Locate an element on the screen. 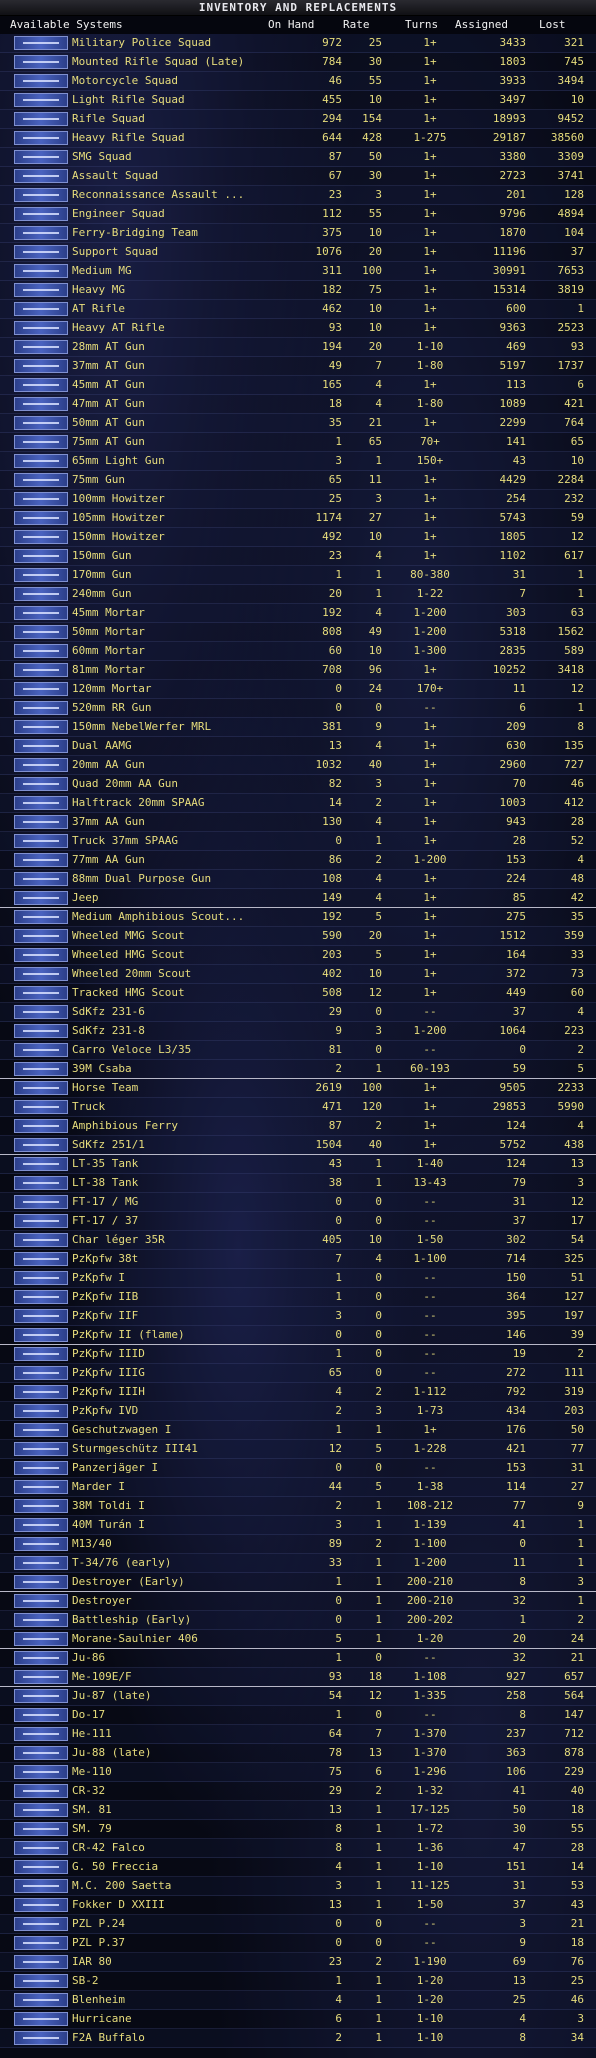  table-row: F2A Buffalo 2 1 1-10 8 34 is located at coordinates (298, 2038).